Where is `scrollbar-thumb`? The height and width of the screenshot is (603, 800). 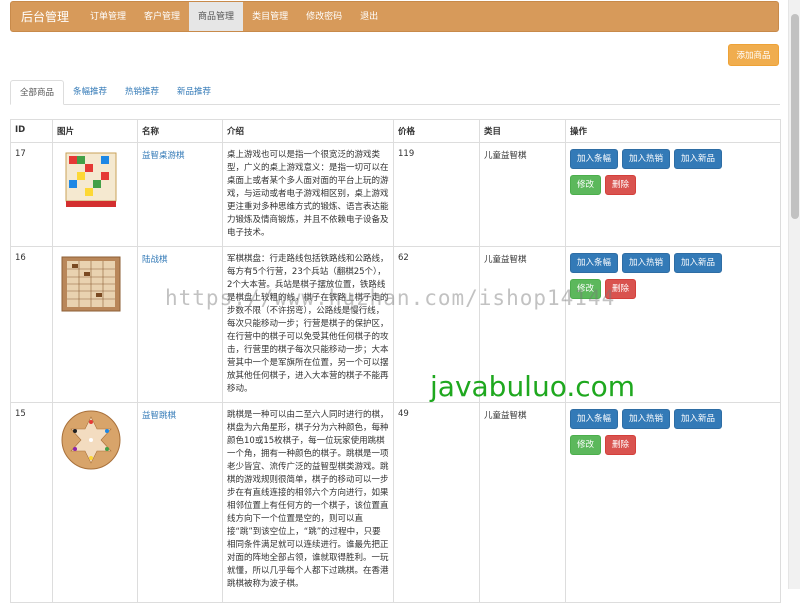 scrollbar-thumb is located at coordinates (795, 116).